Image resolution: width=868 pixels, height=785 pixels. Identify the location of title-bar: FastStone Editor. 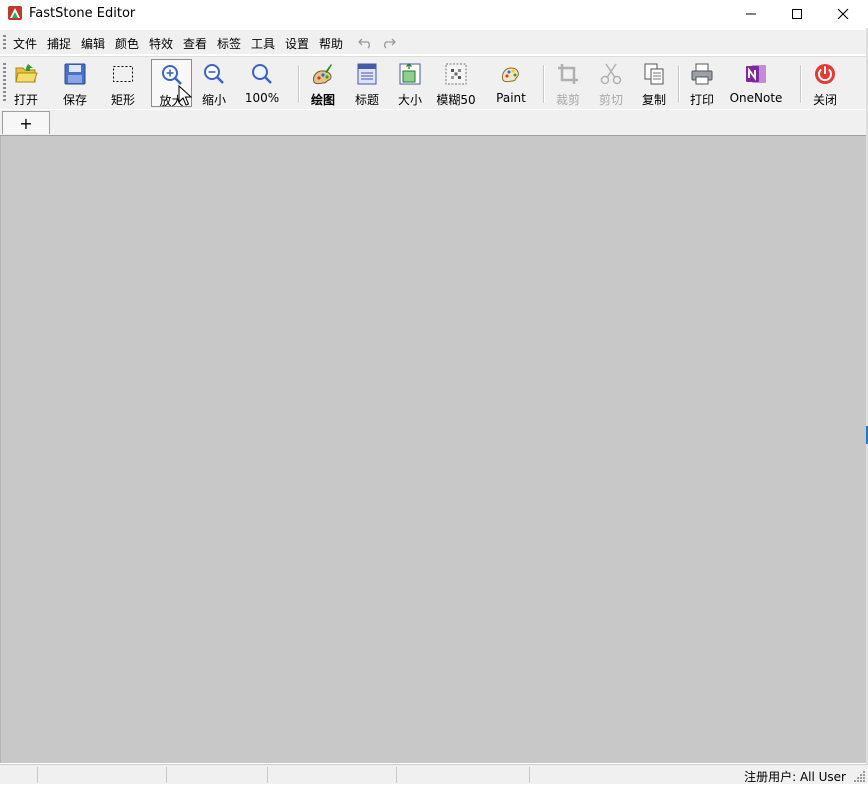
(434, 14).